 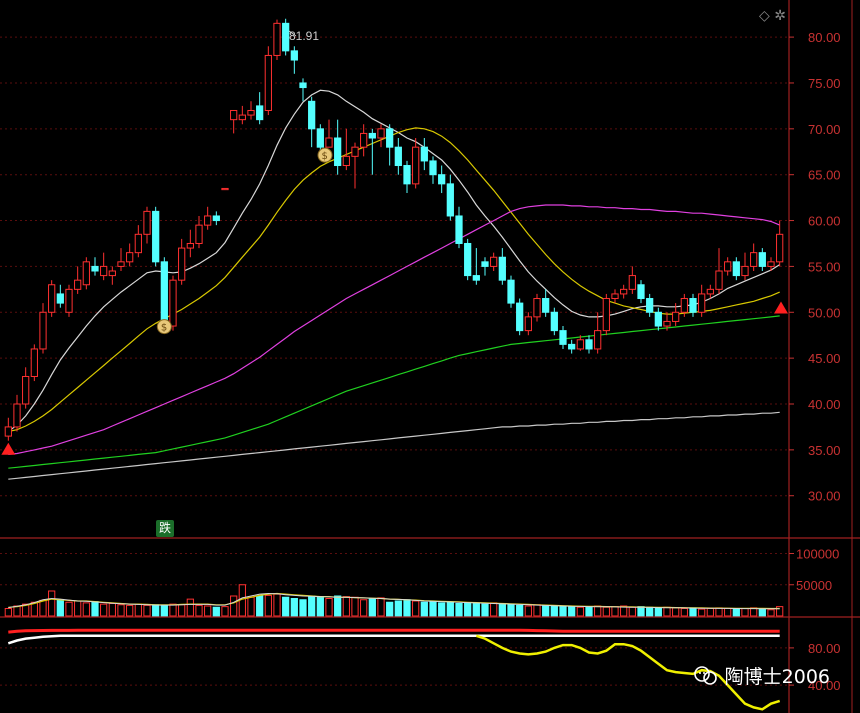 I want to click on chart-tools: ◇ ✲, so click(x=772, y=16).